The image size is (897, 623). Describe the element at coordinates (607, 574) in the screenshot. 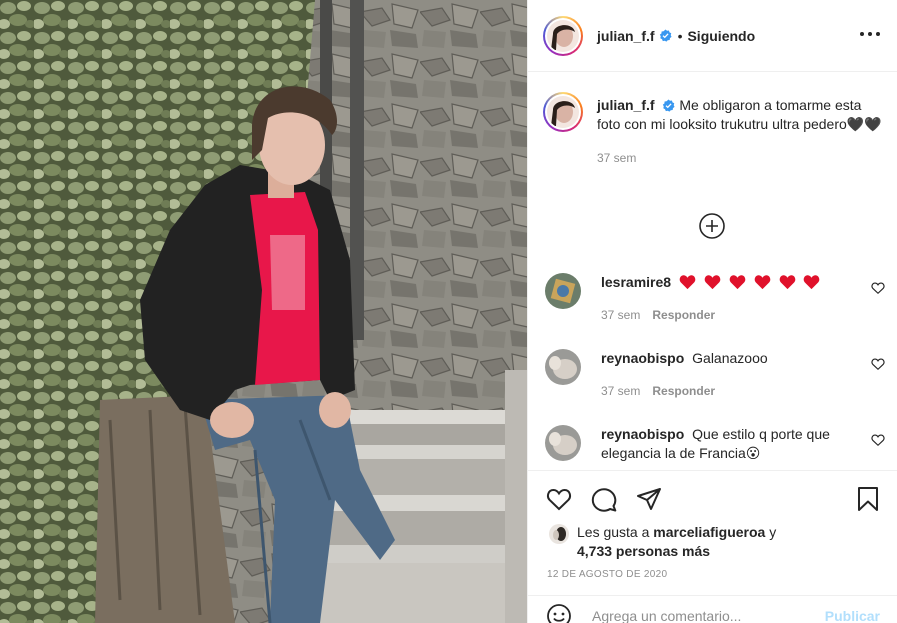

I see `post-date: 12 DE AGOSTO DE 2020` at that location.